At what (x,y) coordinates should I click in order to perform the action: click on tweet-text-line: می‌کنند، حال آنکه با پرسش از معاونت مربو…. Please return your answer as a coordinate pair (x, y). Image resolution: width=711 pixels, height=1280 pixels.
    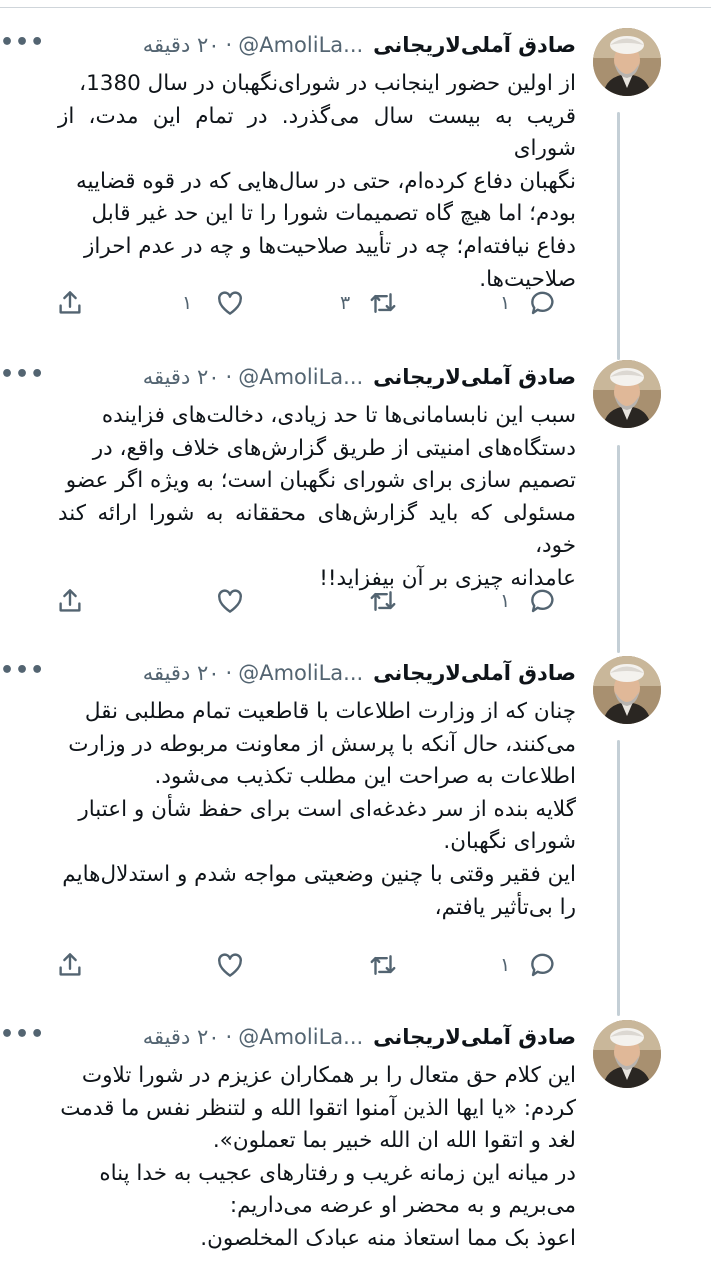
    Looking at the image, I should click on (322, 744).